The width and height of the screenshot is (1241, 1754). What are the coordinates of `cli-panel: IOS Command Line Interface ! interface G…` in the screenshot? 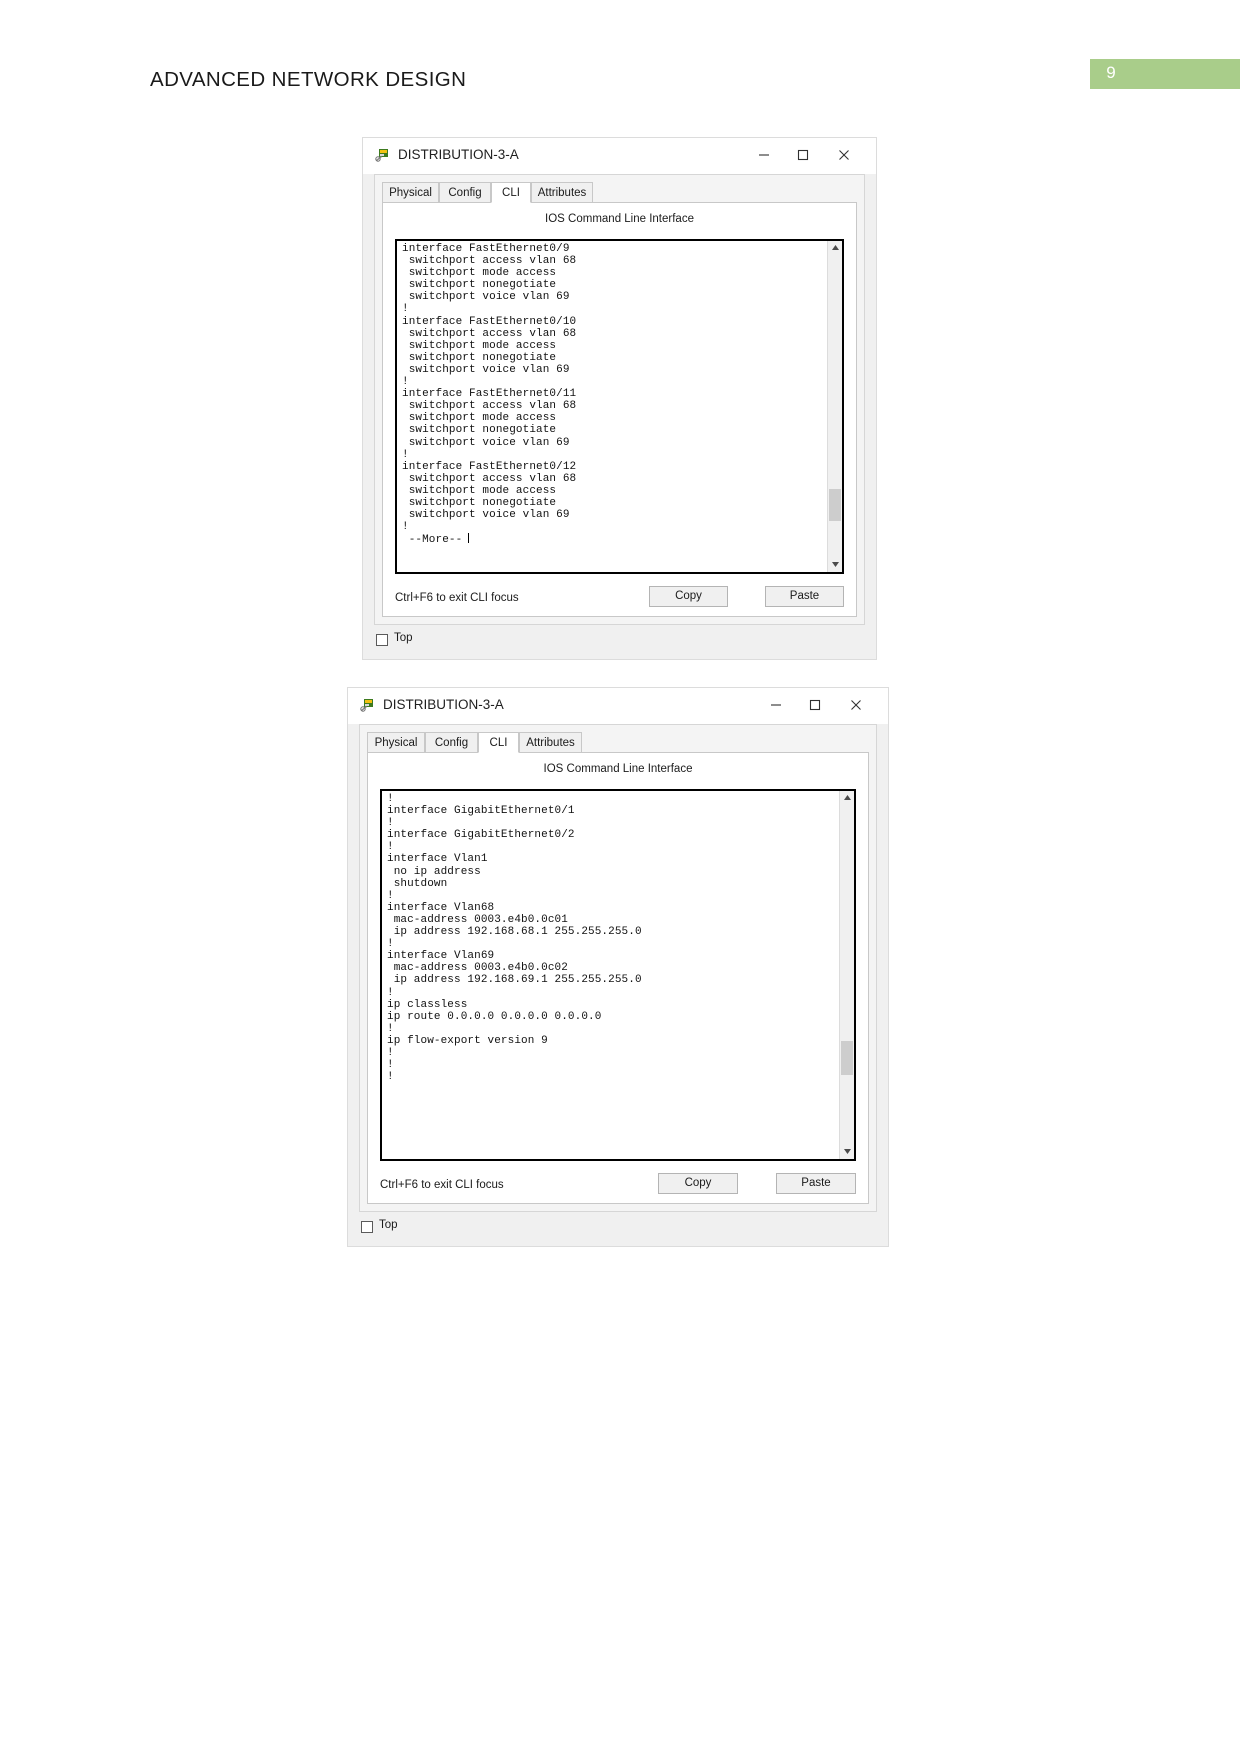 It's located at (618, 978).